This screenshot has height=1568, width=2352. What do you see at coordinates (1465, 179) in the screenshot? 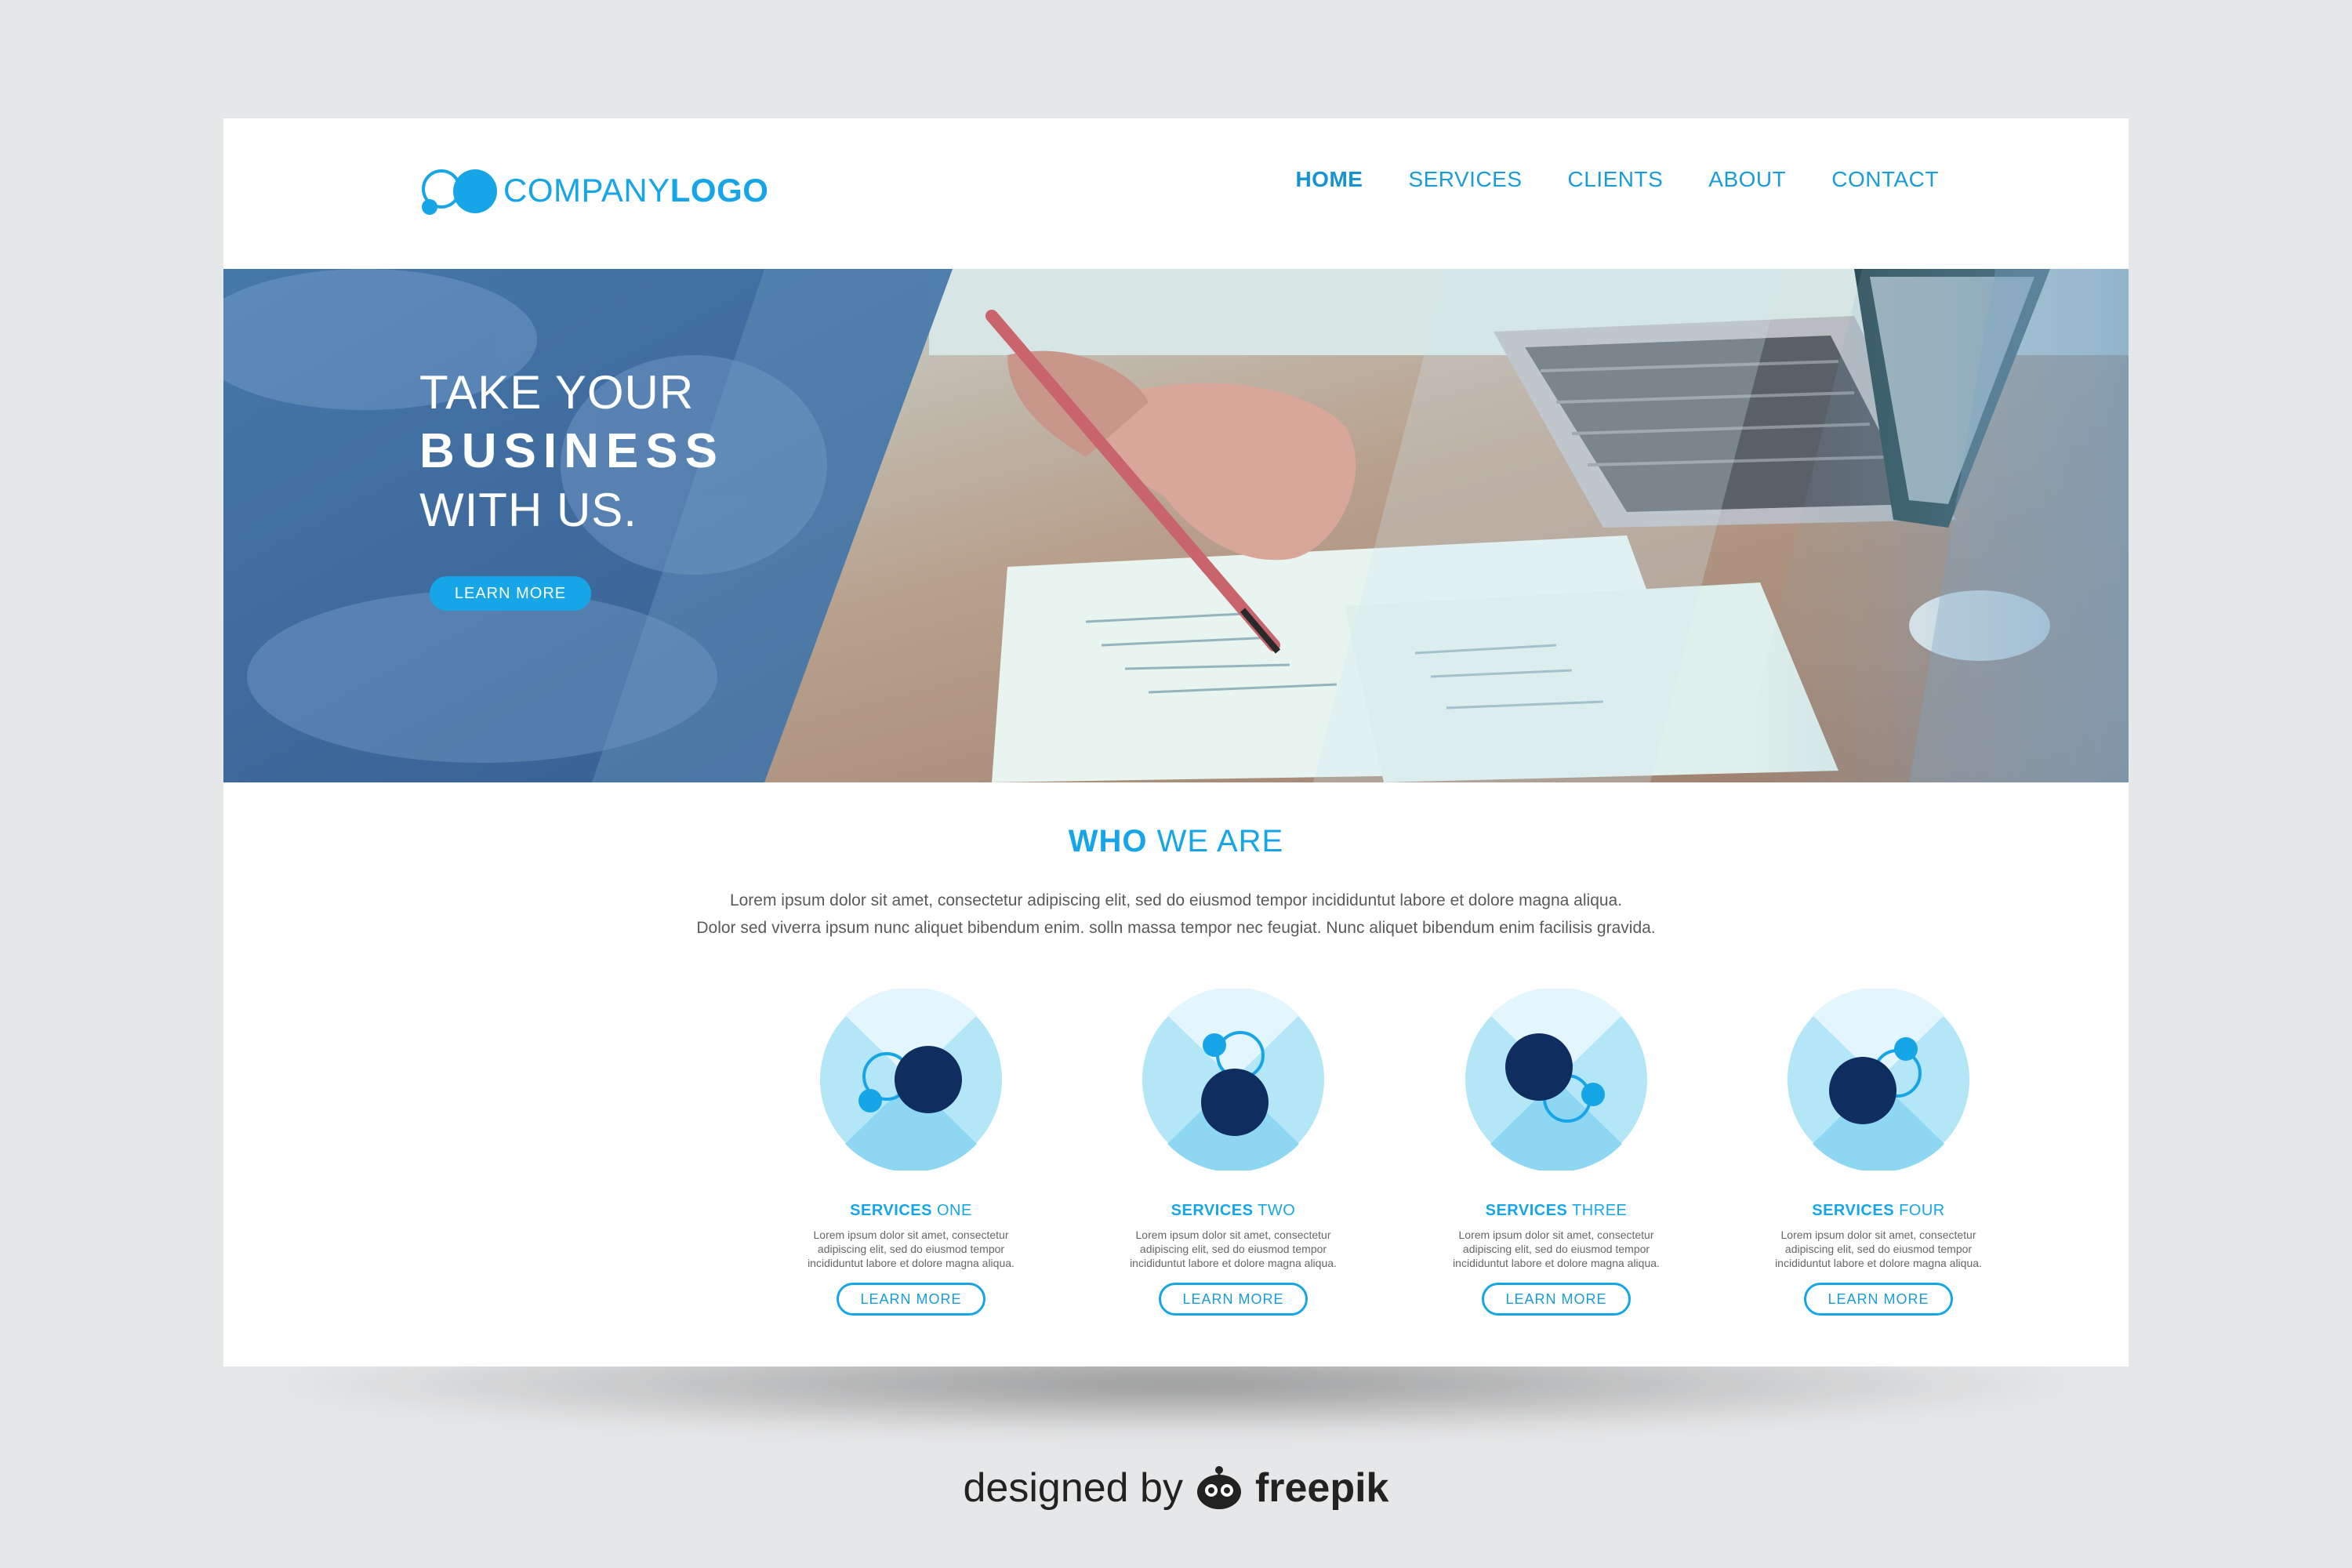
I see `nav-services: SERVICES` at bounding box center [1465, 179].